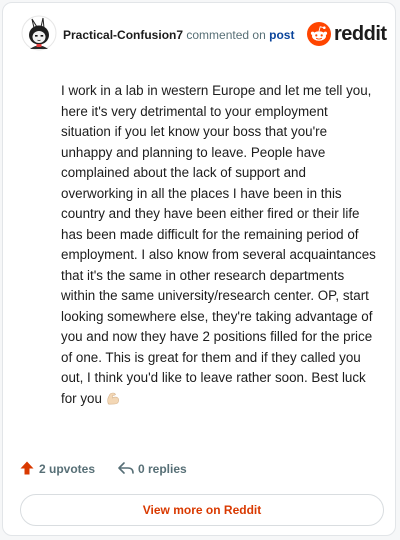  I want to click on reddit-wordmark: reddit, so click(360, 34).